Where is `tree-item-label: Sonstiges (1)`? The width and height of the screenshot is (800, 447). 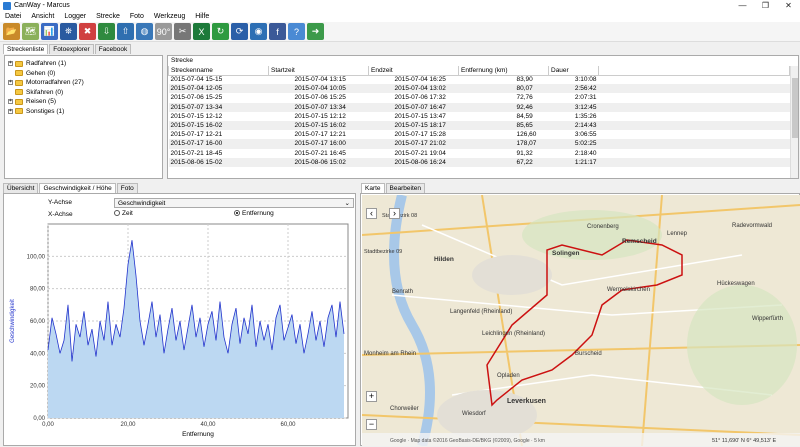 tree-item-label: Sonstiges (1) is located at coordinates (45, 111).